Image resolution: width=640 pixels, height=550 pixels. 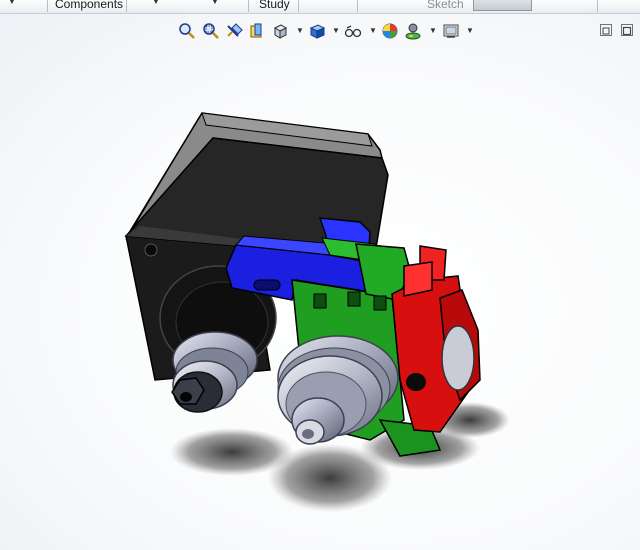 I want to click on command-manager-tabs: ▼ Components ▼ ▼ Study Sketch, so click(x=320, y=7).